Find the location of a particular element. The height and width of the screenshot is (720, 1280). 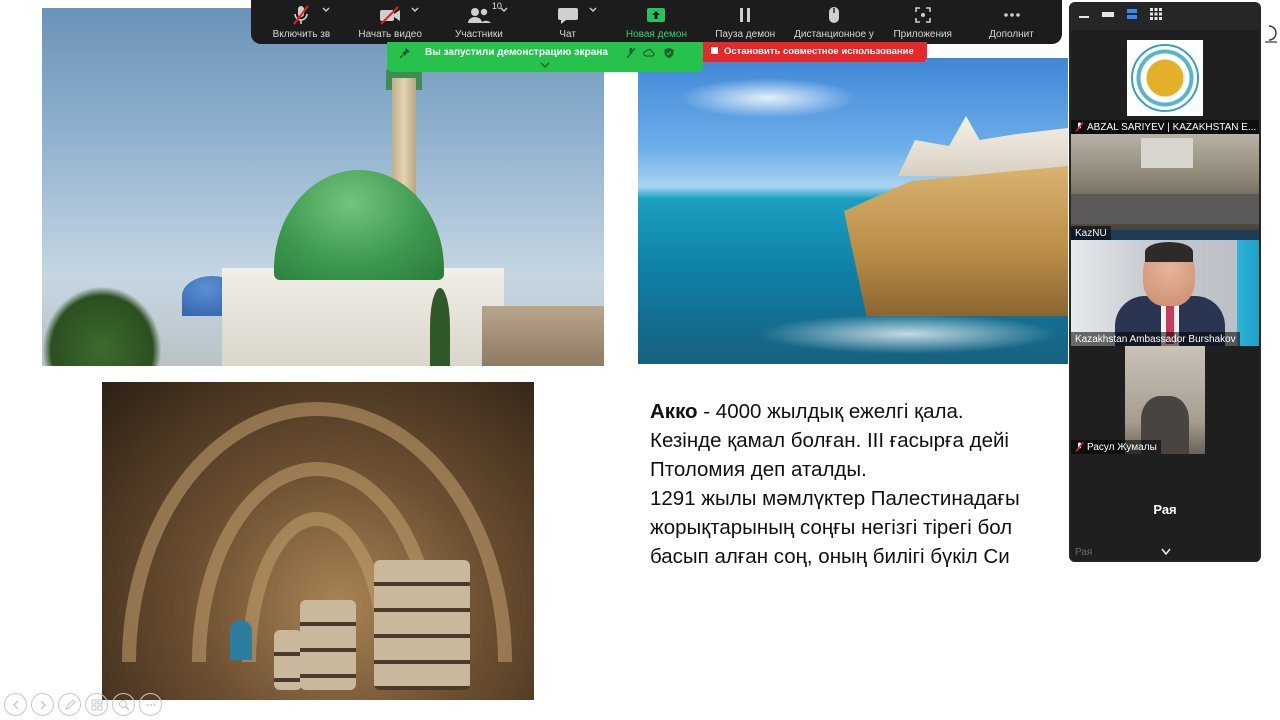

pen-icon is located at coordinates (70, 704).